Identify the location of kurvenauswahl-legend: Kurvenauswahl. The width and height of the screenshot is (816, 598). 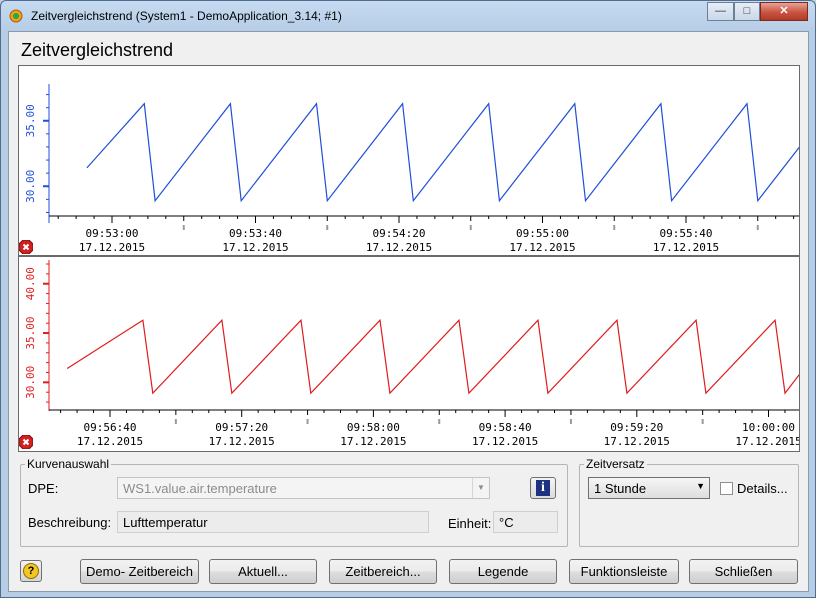
(68, 464).